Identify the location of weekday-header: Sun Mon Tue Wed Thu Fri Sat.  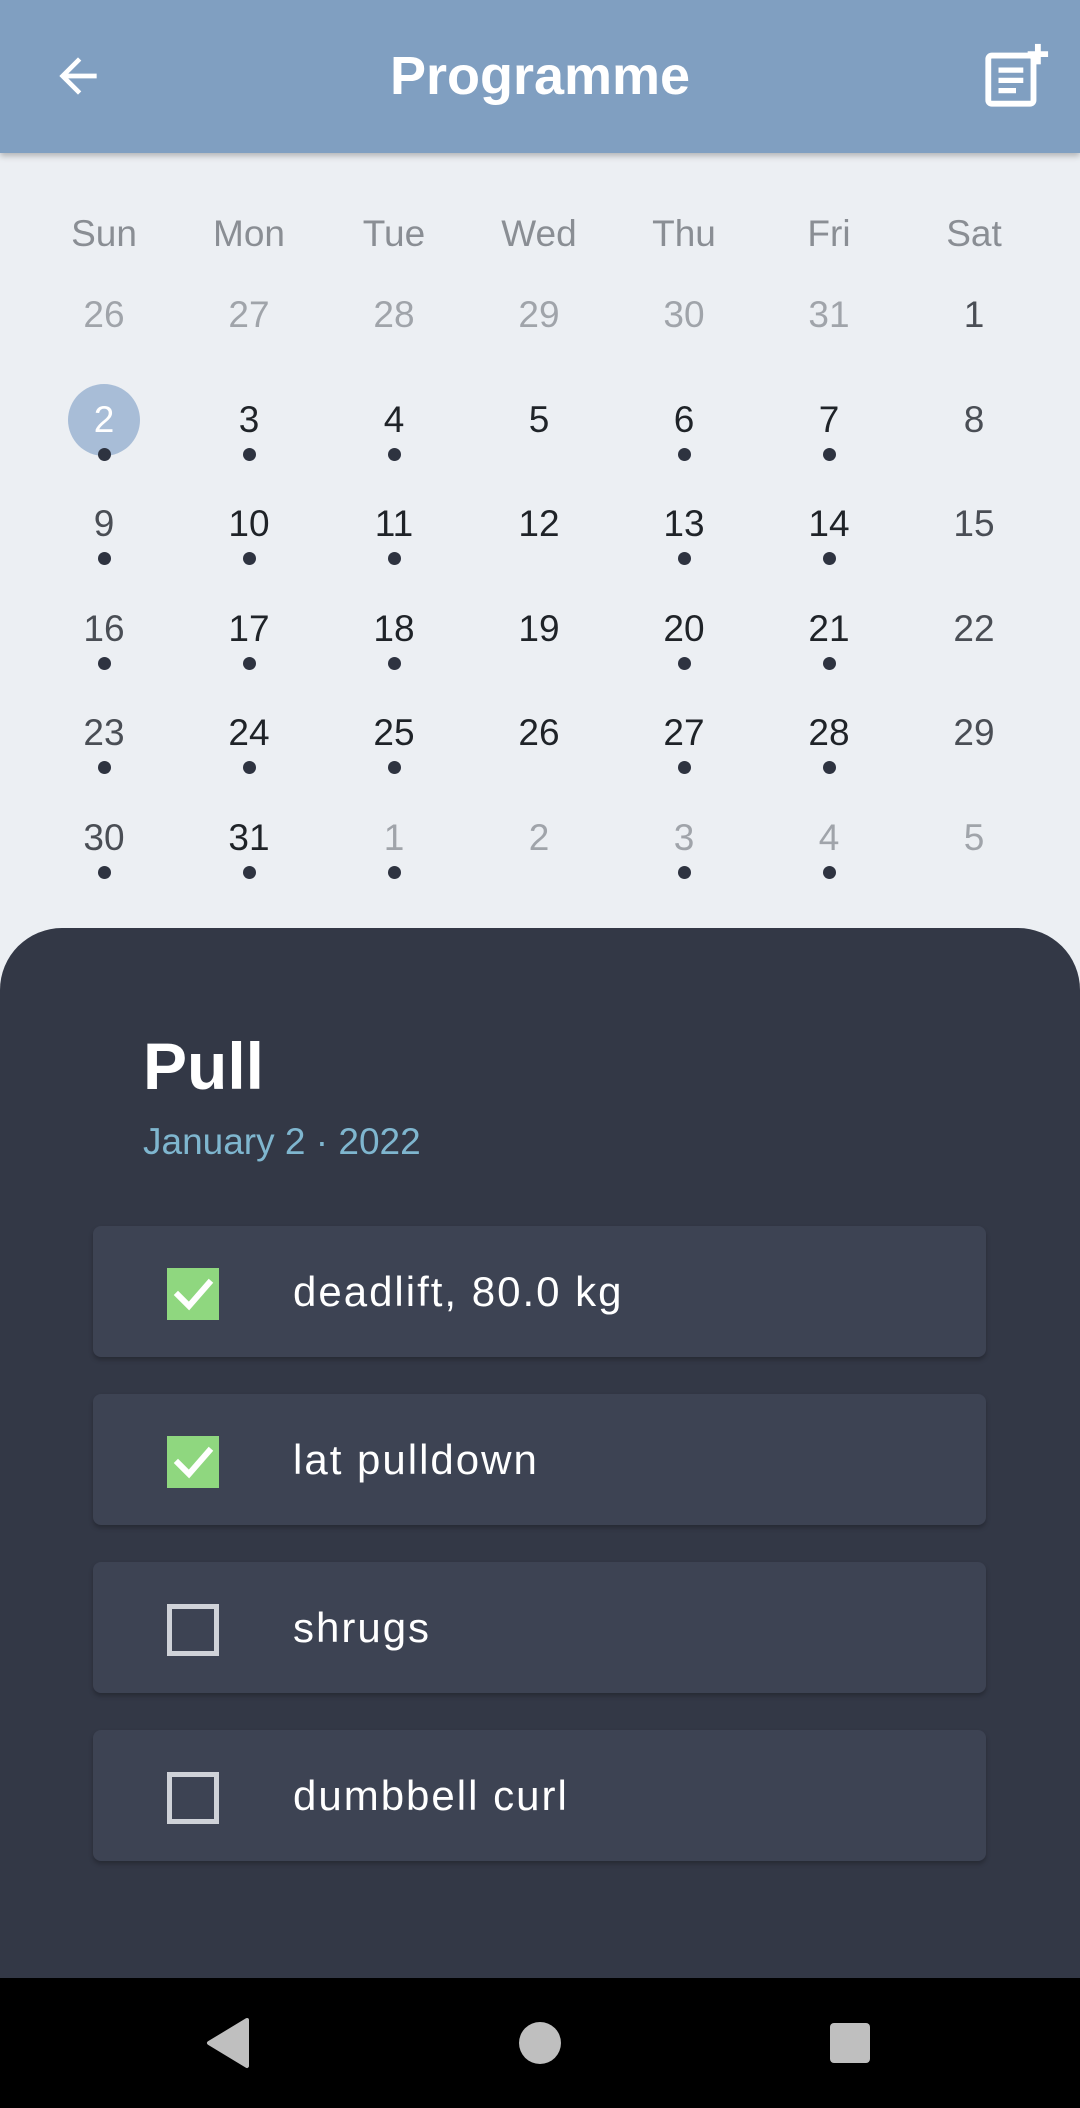
(540, 243).